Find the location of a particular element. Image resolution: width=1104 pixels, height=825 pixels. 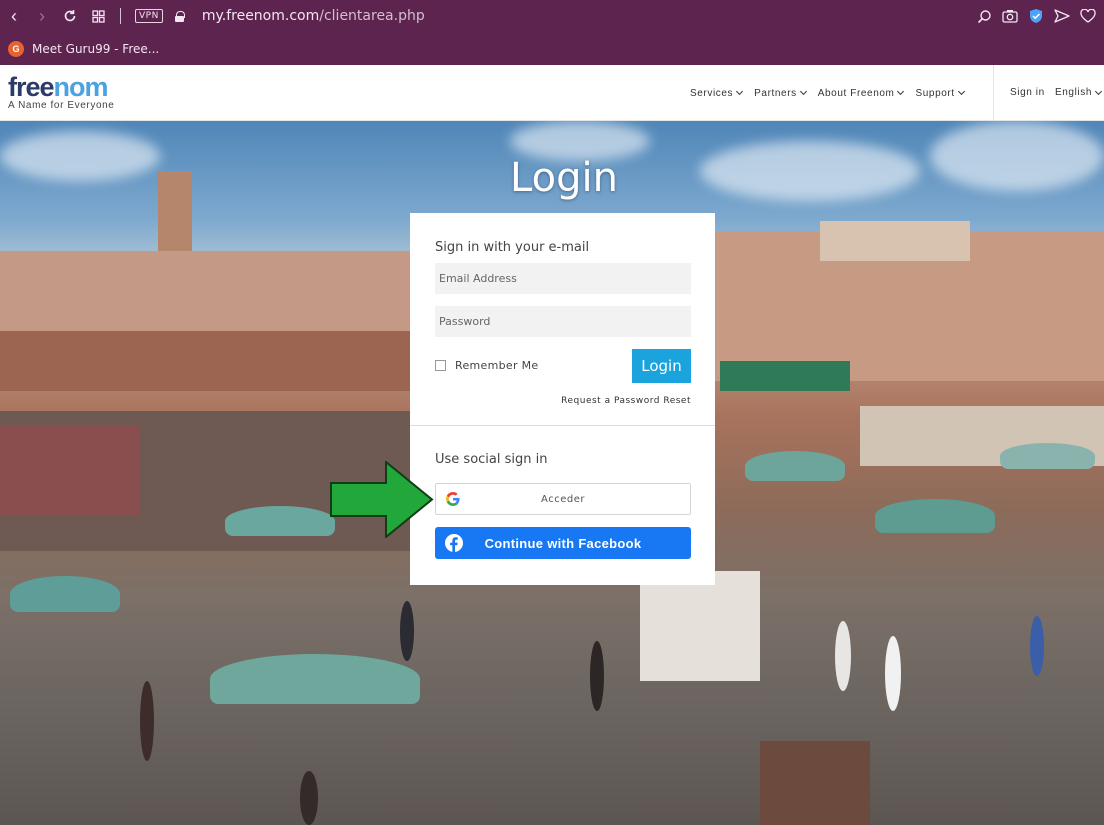

camera-icon is located at coordinates (1010, 16).